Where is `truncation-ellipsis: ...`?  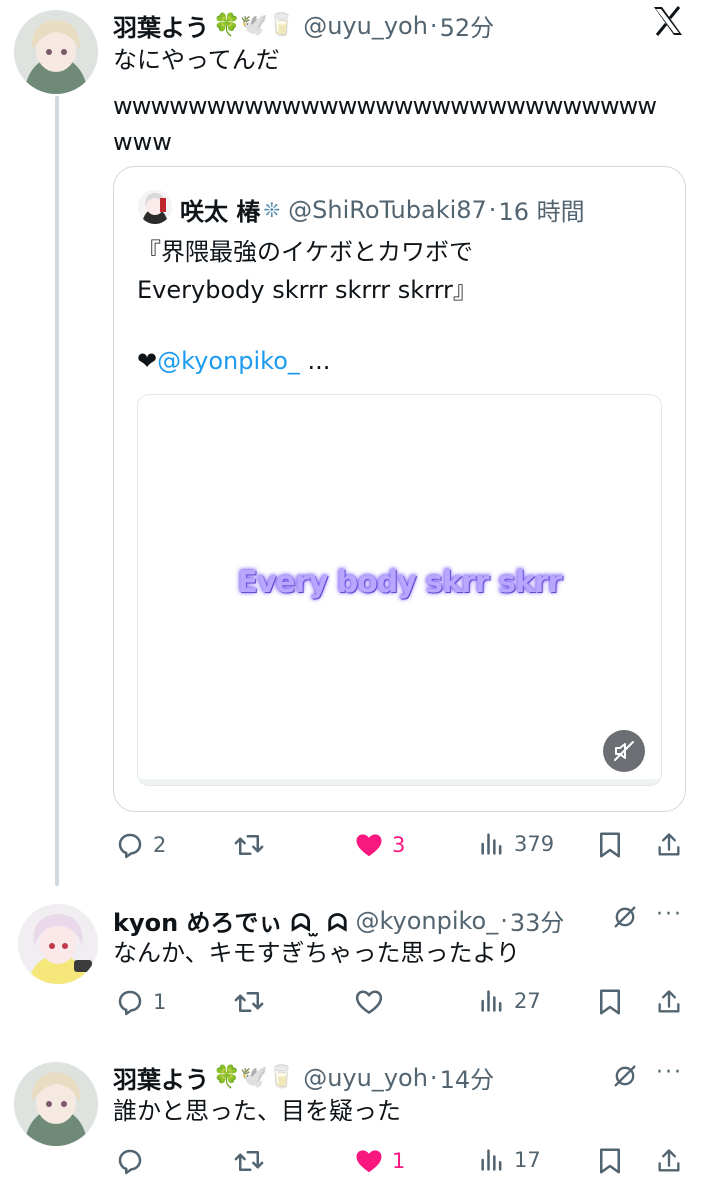 truncation-ellipsis: ... is located at coordinates (319, 361).